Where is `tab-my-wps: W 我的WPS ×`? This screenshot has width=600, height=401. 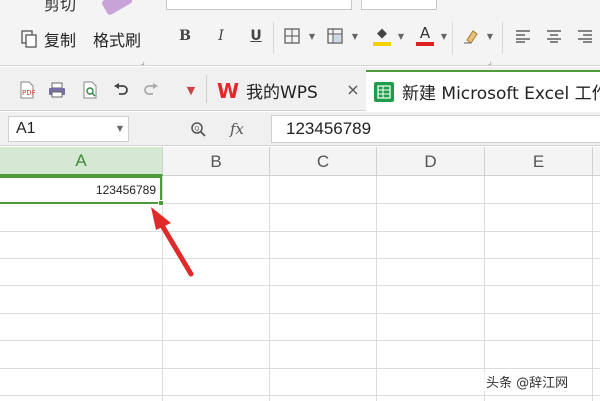
tab-my-wps: W 我的WPS × is located at coordinates (286, 90).